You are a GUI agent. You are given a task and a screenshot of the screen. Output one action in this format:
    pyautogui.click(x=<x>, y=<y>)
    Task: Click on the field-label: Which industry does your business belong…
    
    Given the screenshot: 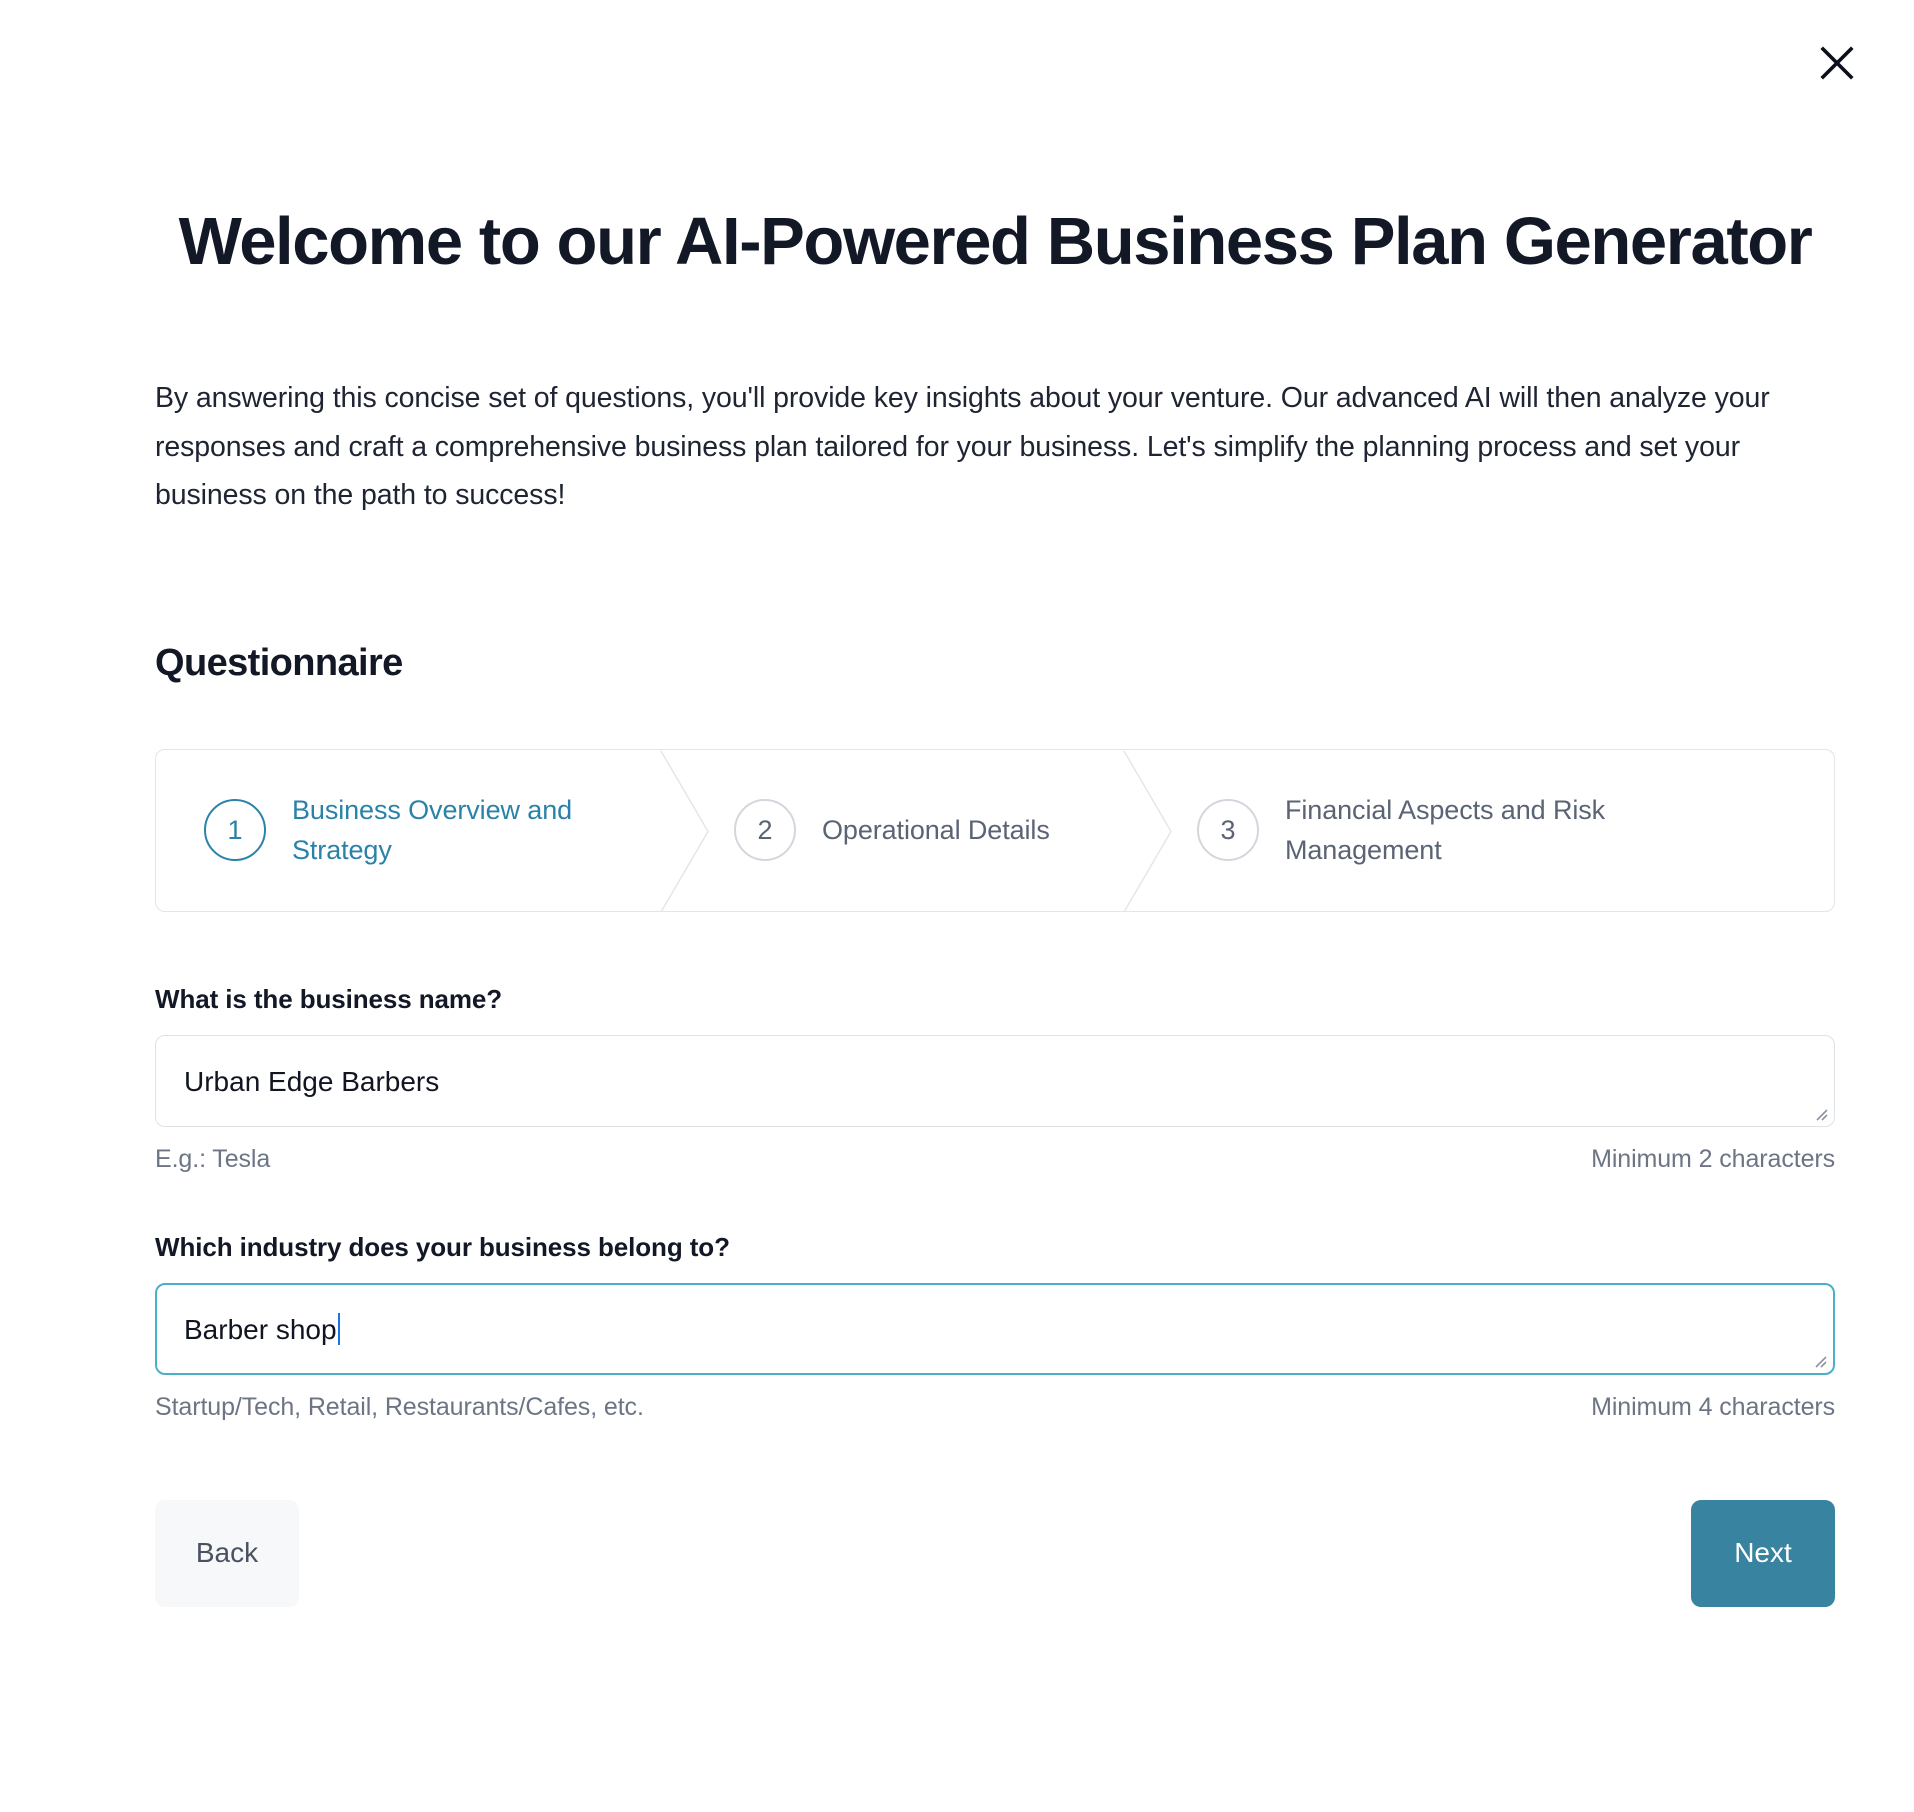 What is the action you would take?
    pyautogui.click(x=442, y=1246)
    